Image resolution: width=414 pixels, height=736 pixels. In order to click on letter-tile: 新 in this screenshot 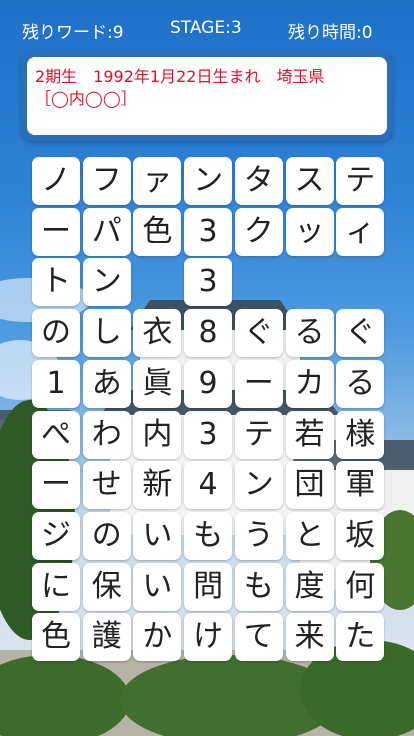, I will do `click(157, 485)`.